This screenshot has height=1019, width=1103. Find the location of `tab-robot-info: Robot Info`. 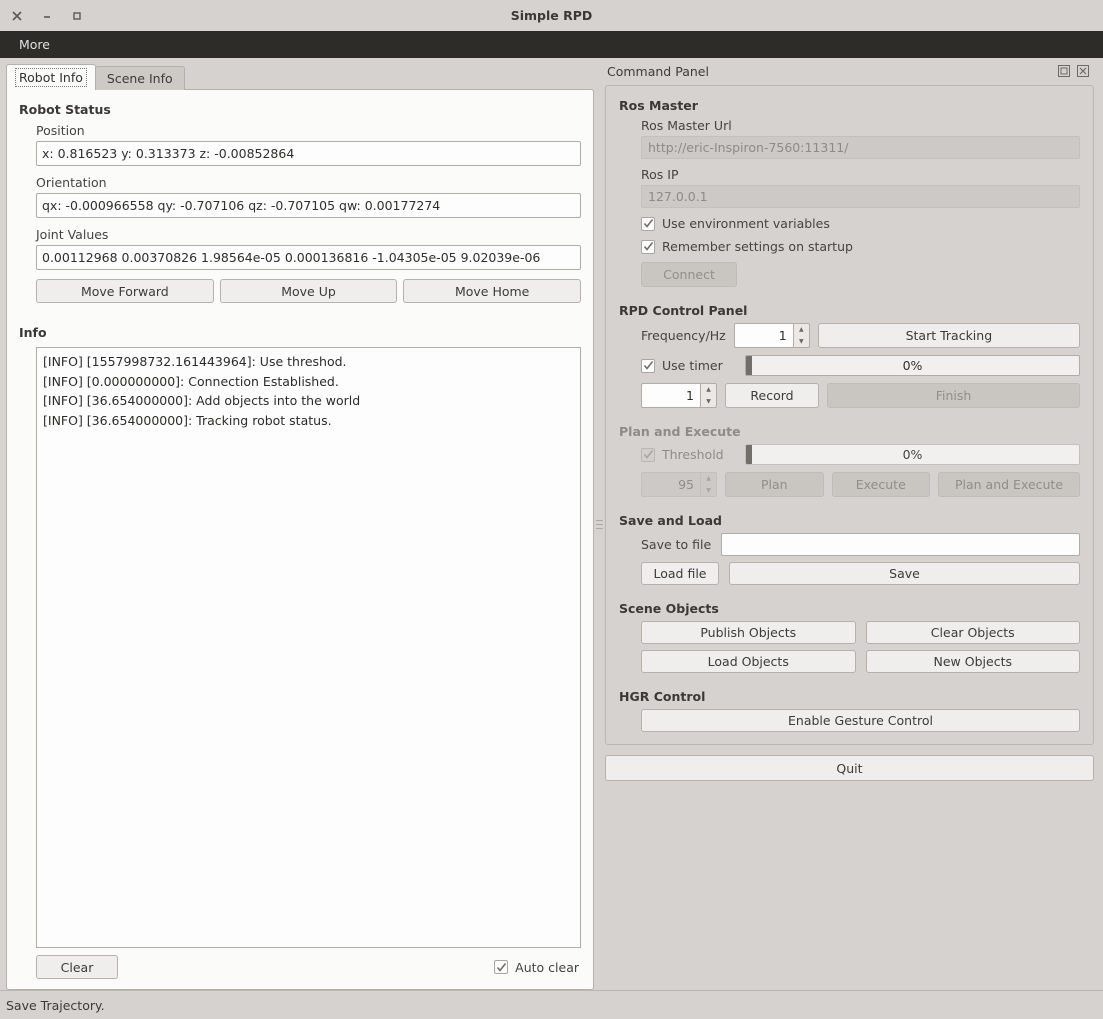

tab-robot-info: Robot Info is located at coordinates (51, 77).